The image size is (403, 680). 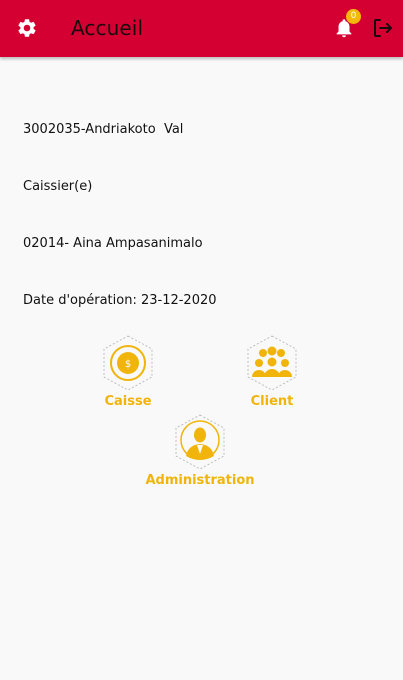 I want to click on page-title: Accueil, so click(x=107, y=28).